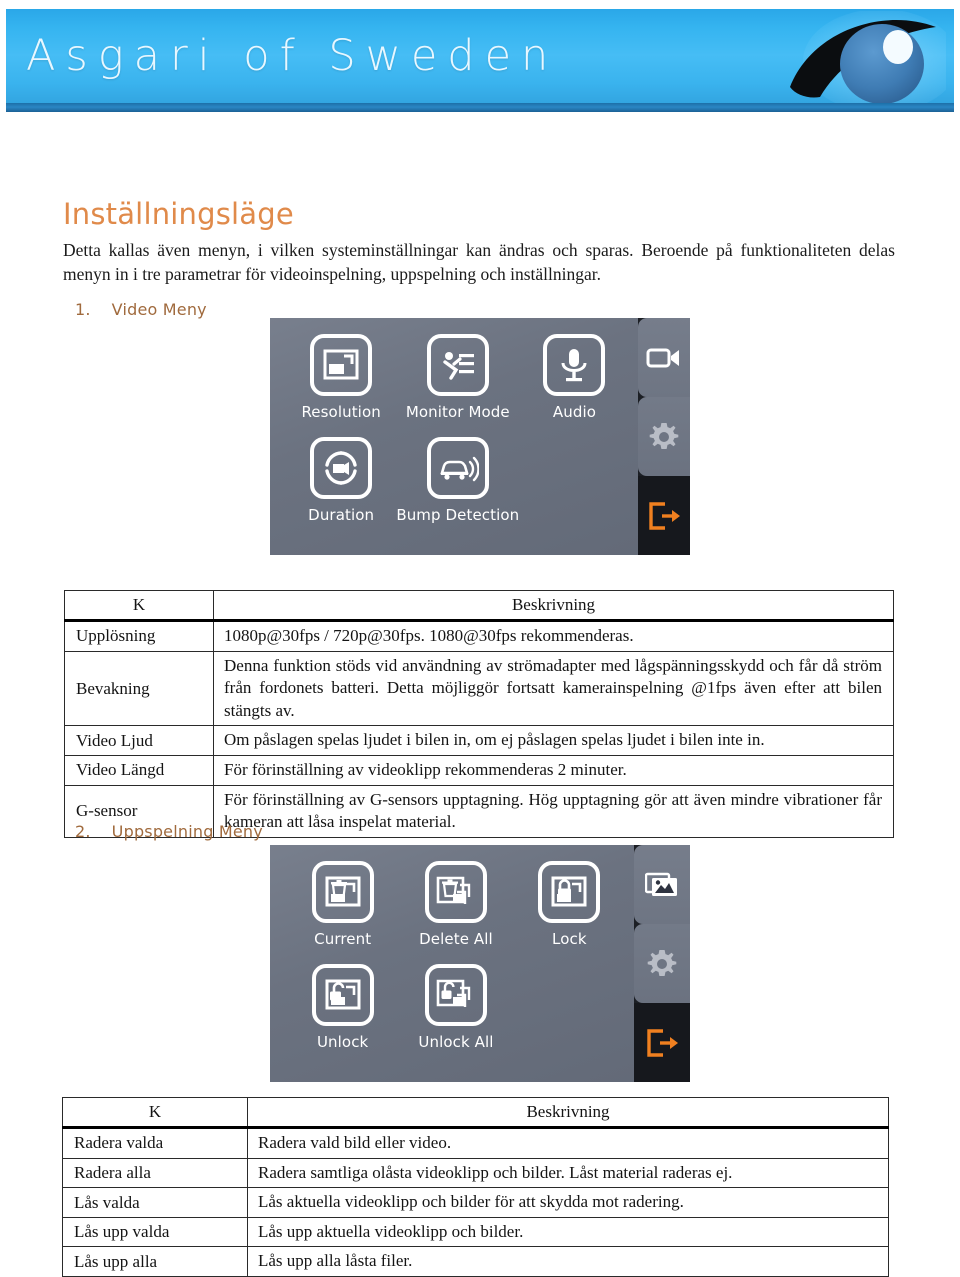 The height and width of the screenshot is (1277, 960). What do you see at coordinates (568, 1232) in the screenshot?
I see `table-cell-desc: Lås upp aktuella videoklipp och bilder.` at bounding box center [568, 1232].